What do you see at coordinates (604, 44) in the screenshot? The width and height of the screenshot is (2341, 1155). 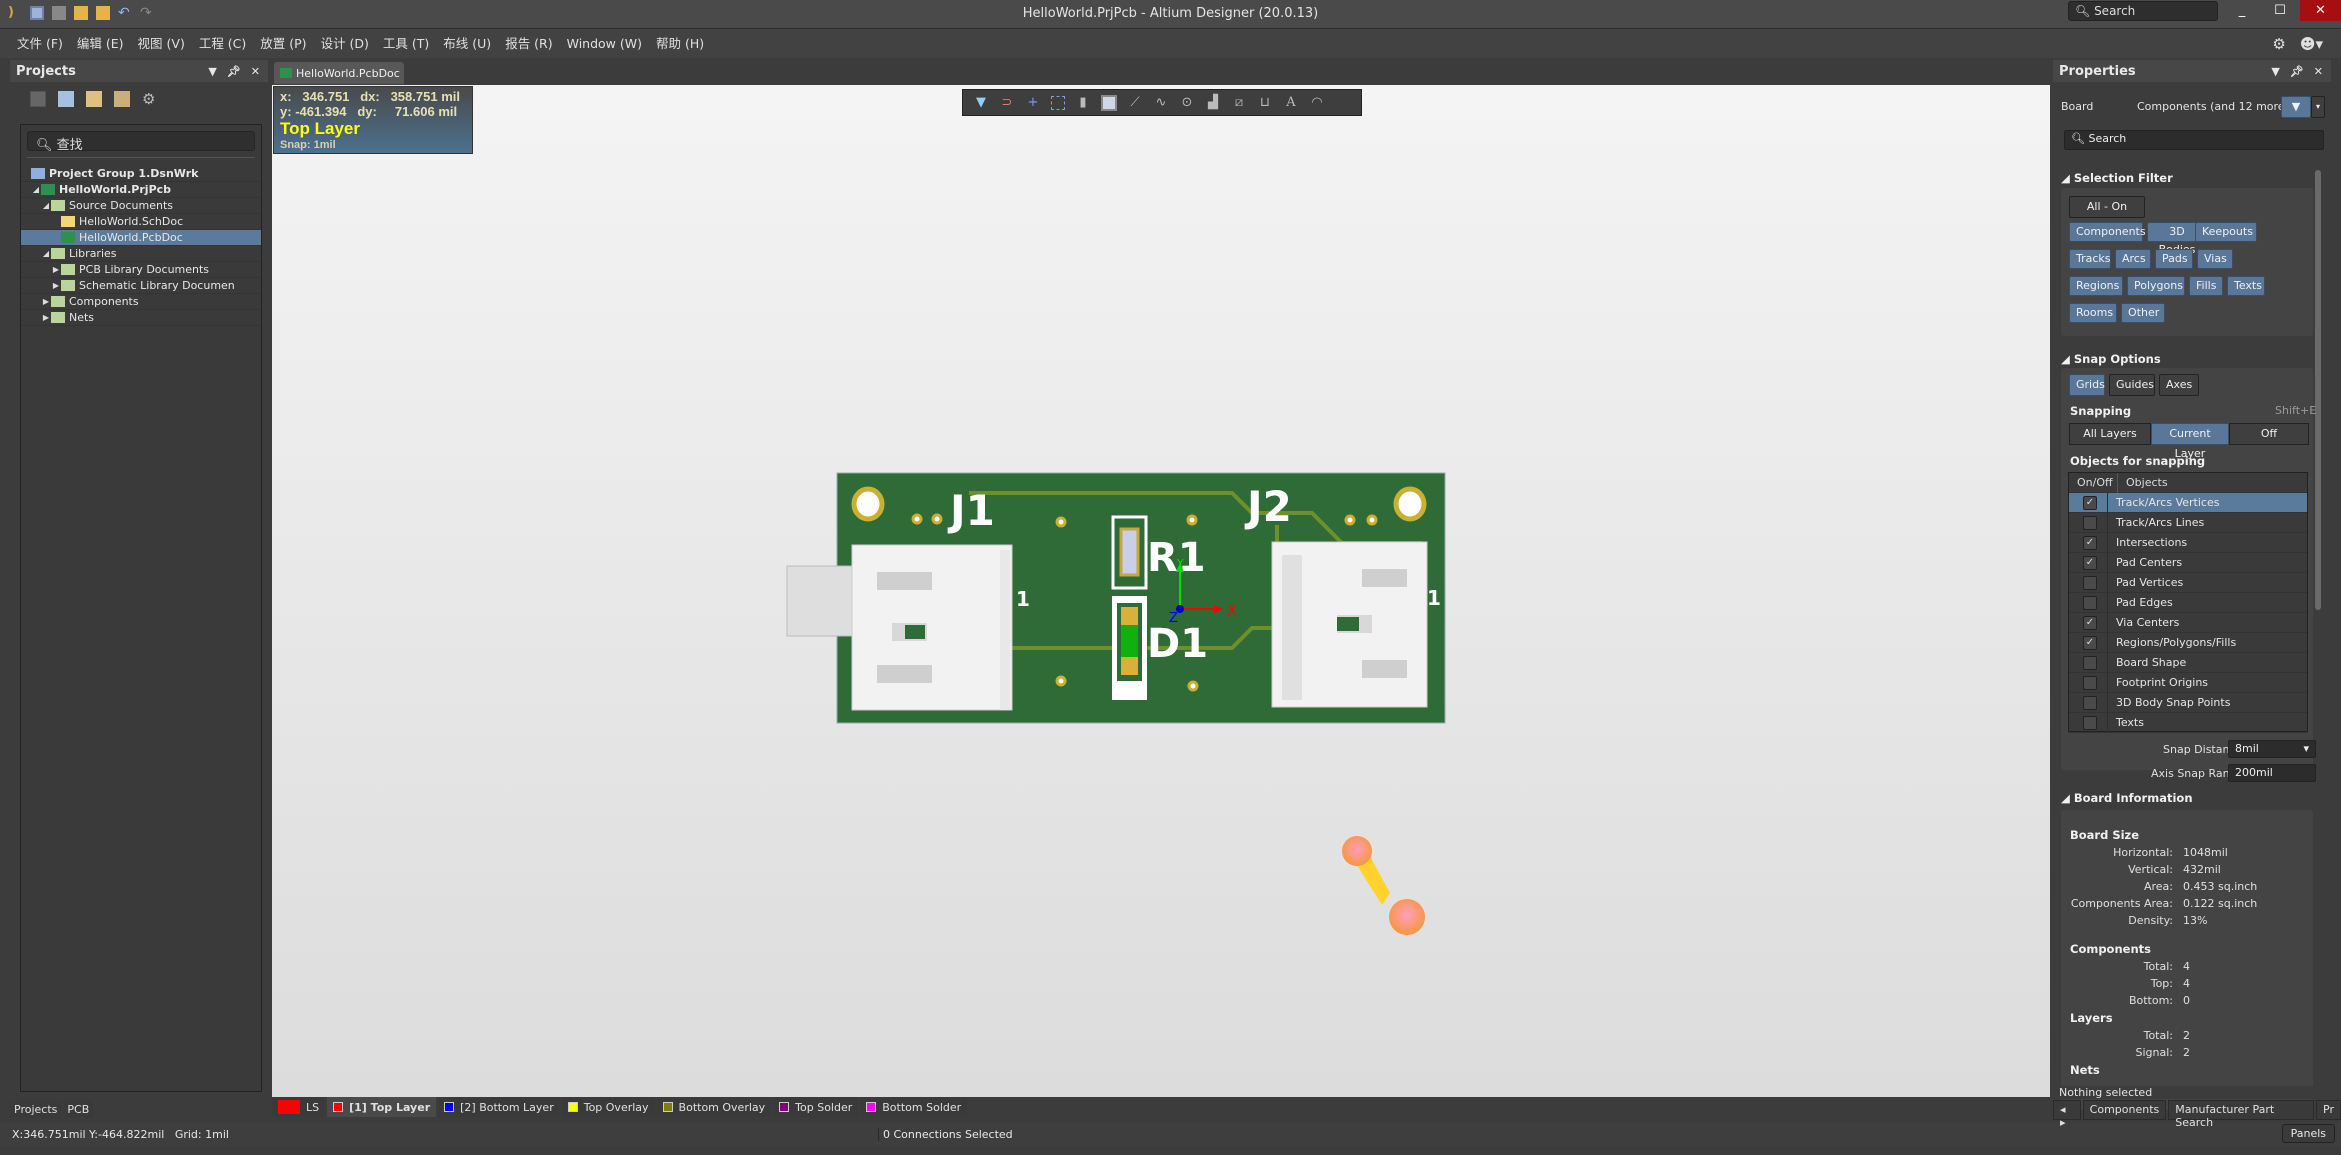 I see `menu-item: Window (W)` at bounding box center [604, 44].